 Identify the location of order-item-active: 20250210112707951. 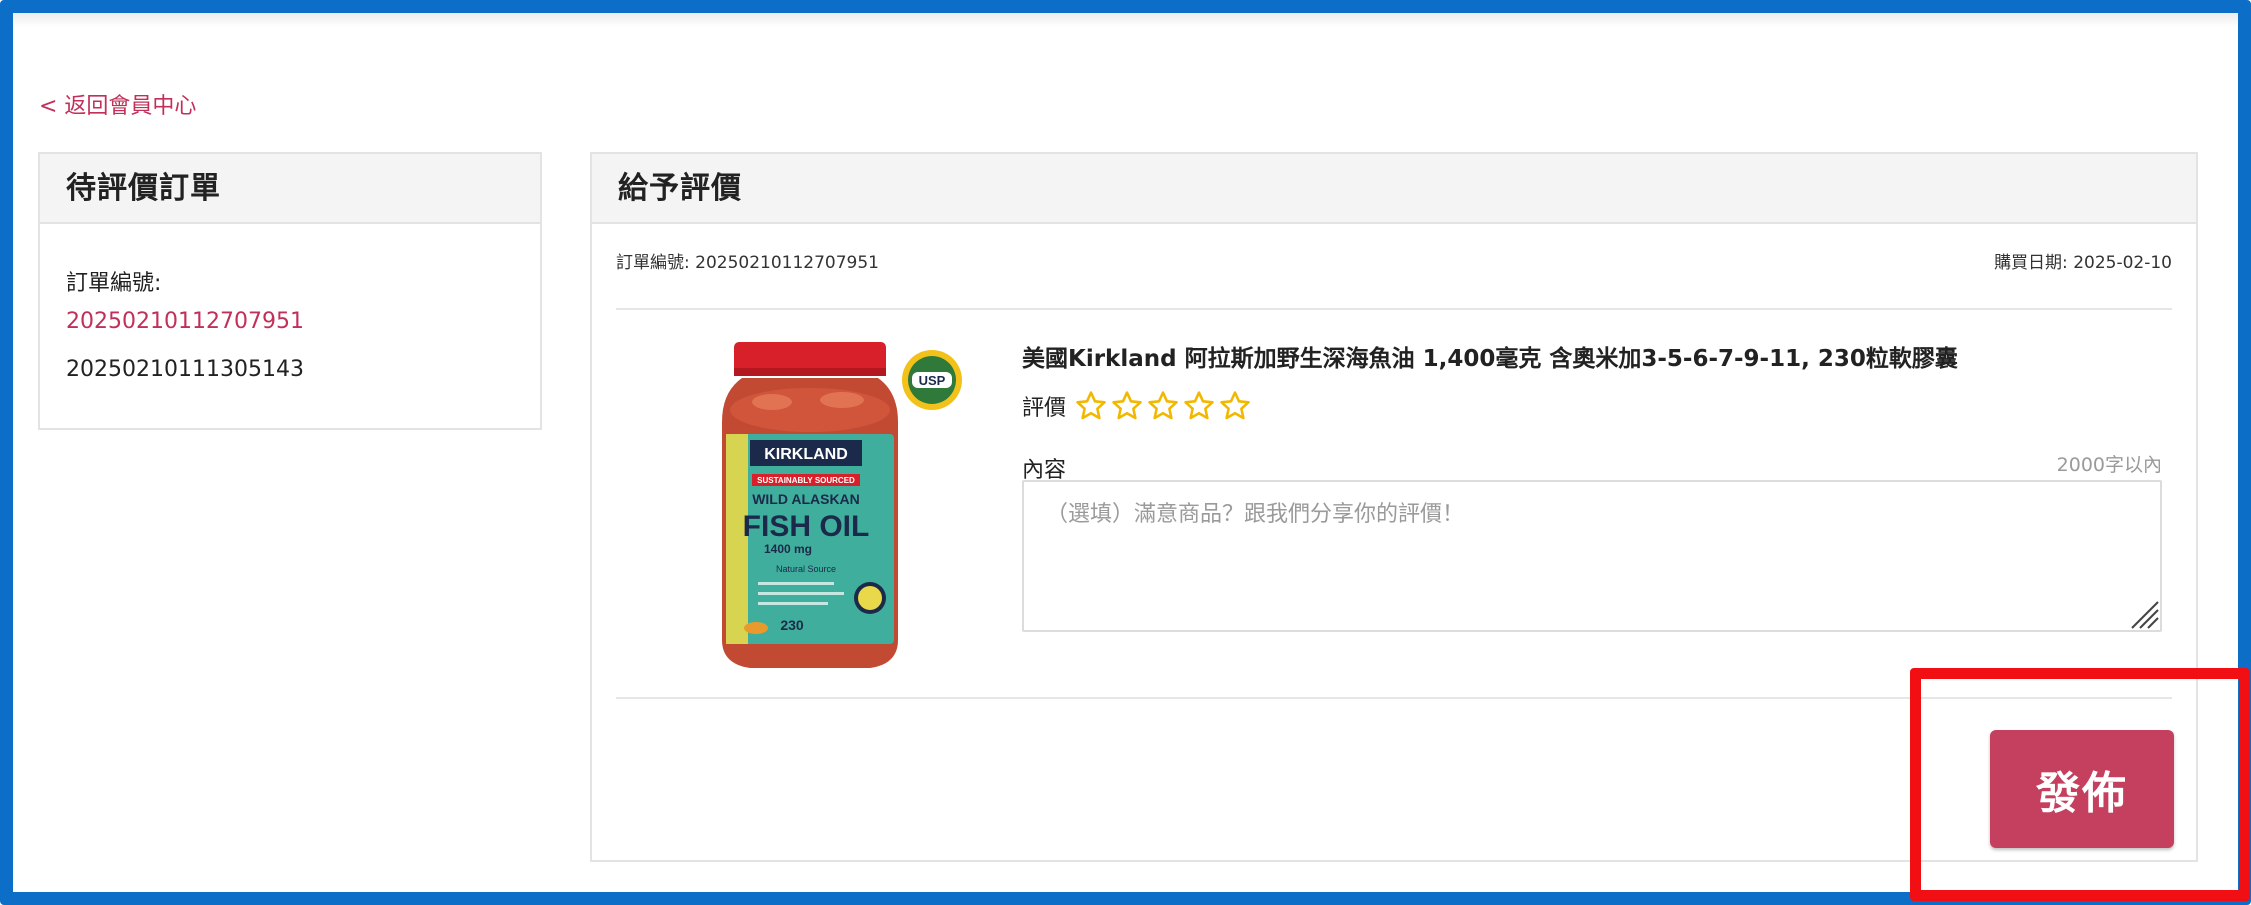
(185, 321).